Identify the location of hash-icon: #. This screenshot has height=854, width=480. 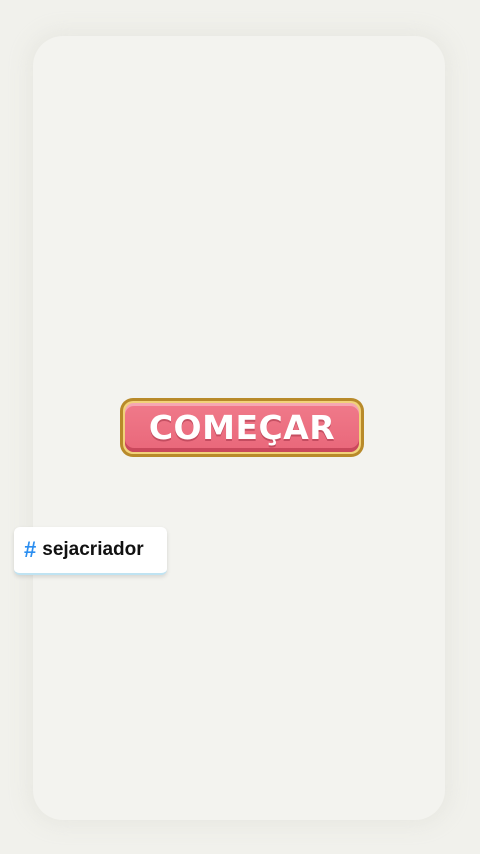
(30, 549).